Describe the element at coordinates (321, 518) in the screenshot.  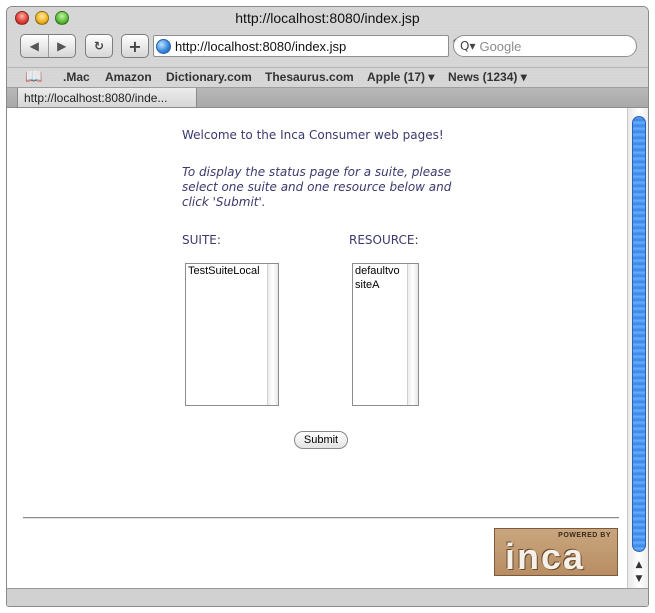
I see `footer-divider` at that location.